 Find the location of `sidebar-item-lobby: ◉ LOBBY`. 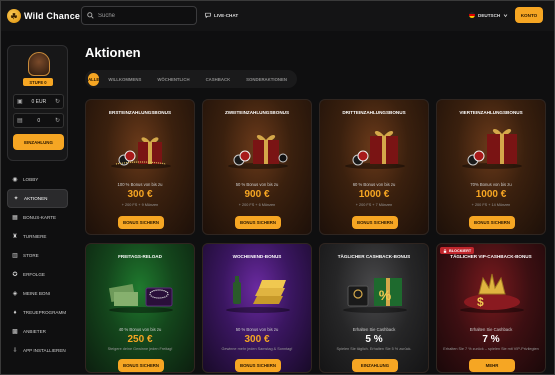

sidebar-item-lobby: ◉ LOBBY is located at coordinates (37, 179).